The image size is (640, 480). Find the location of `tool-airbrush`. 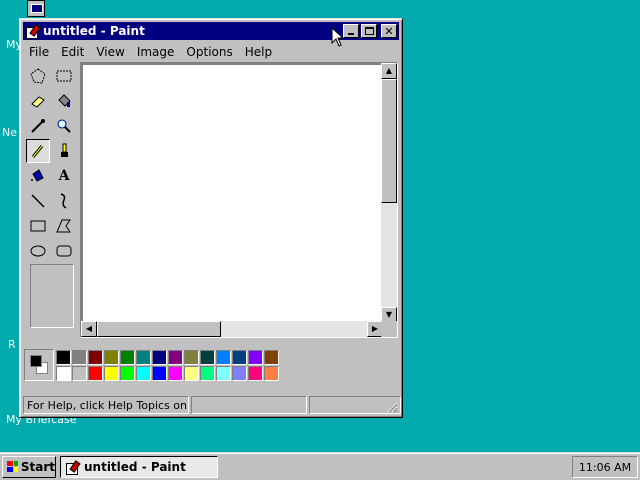

tool-airbrush is located at coordinates (38, 176).